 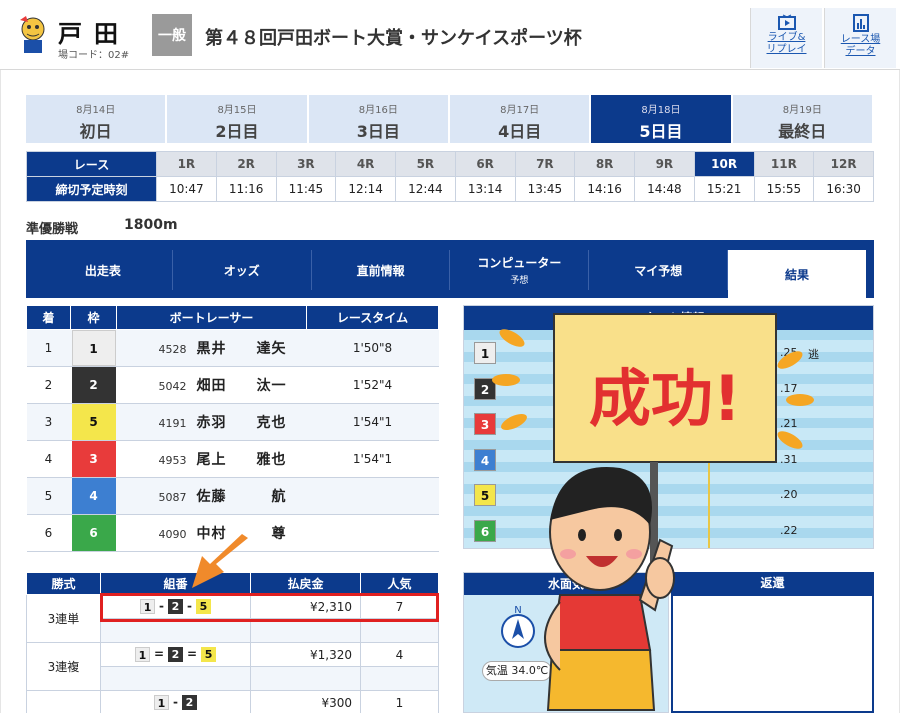 I want to click on frame-badge: 2, so click(x=93, y=385).